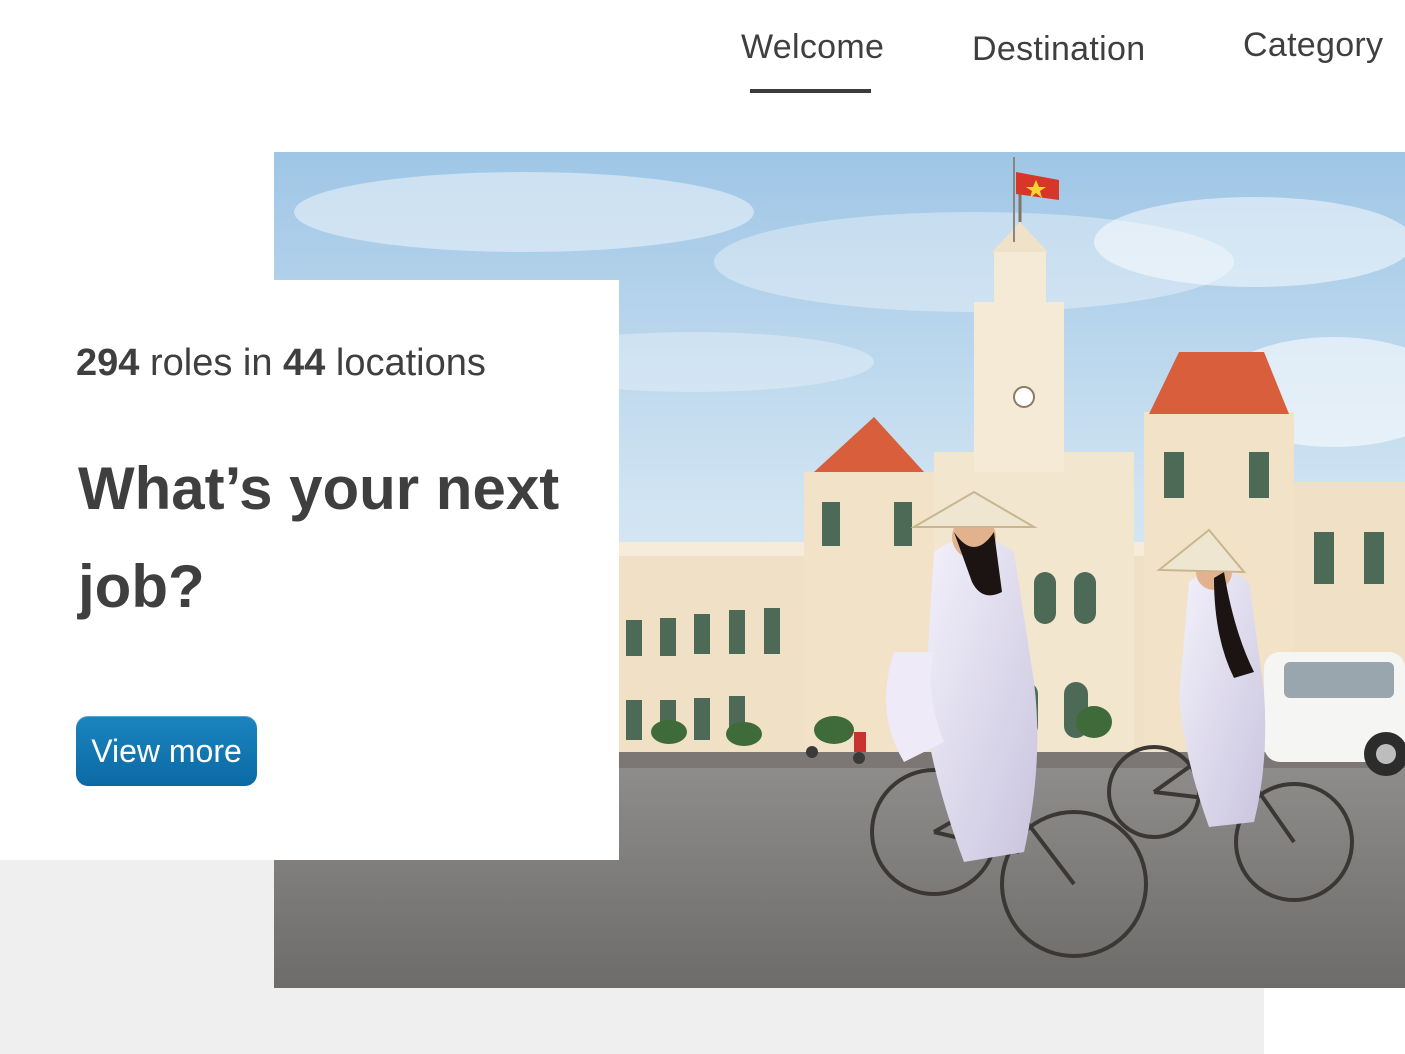  I want to click on view-more-button: View more, so click(166, 751).